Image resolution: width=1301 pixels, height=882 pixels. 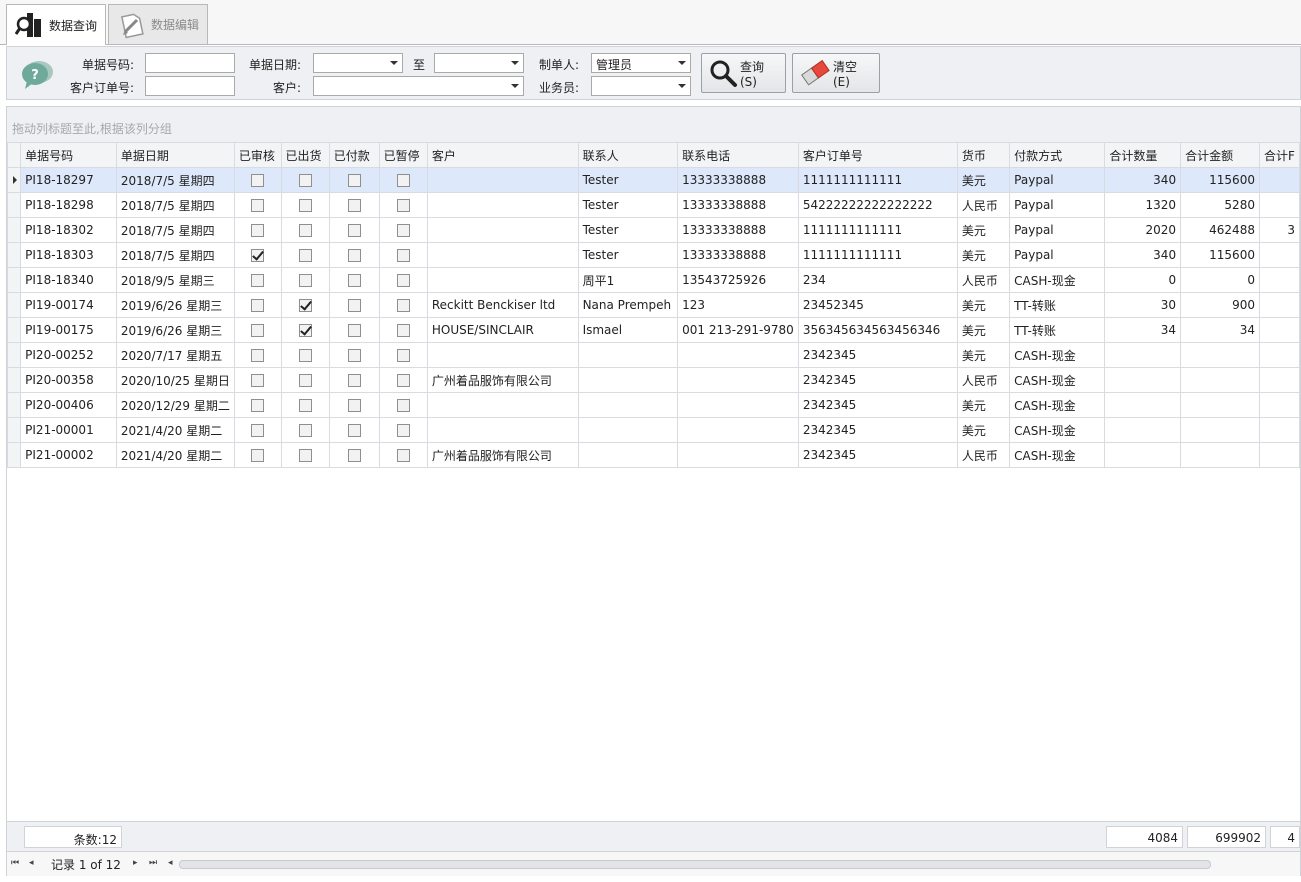 I want to click on order-cell: 356345634563456346, so click(x=877, y=330).